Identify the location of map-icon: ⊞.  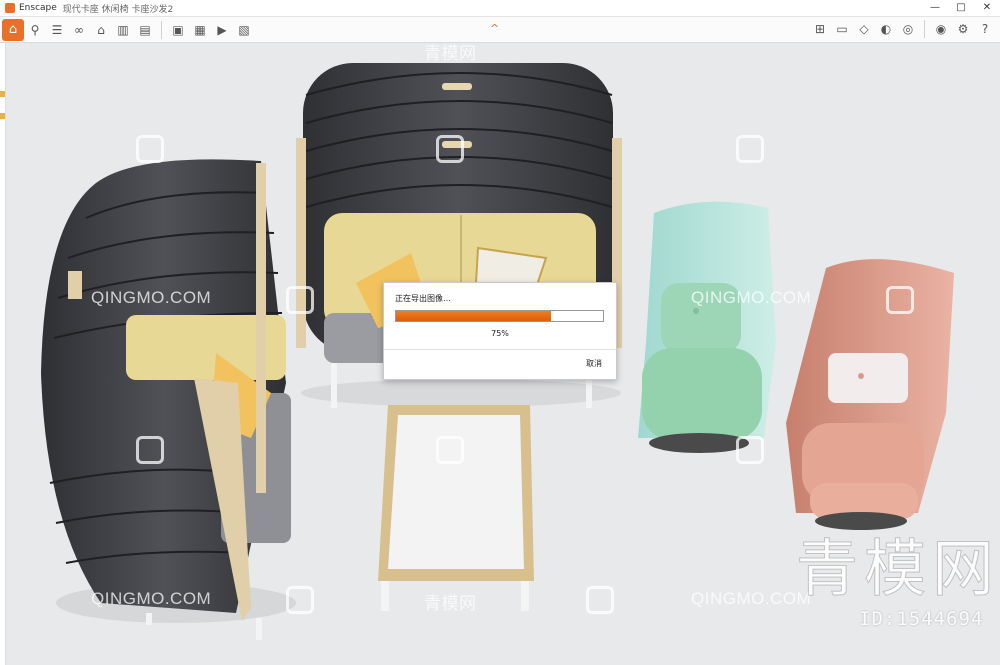
(820, 29).